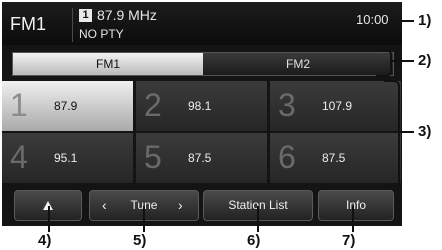 The image size is (442, 250). I want to click on status-divider, so click(72, 25).